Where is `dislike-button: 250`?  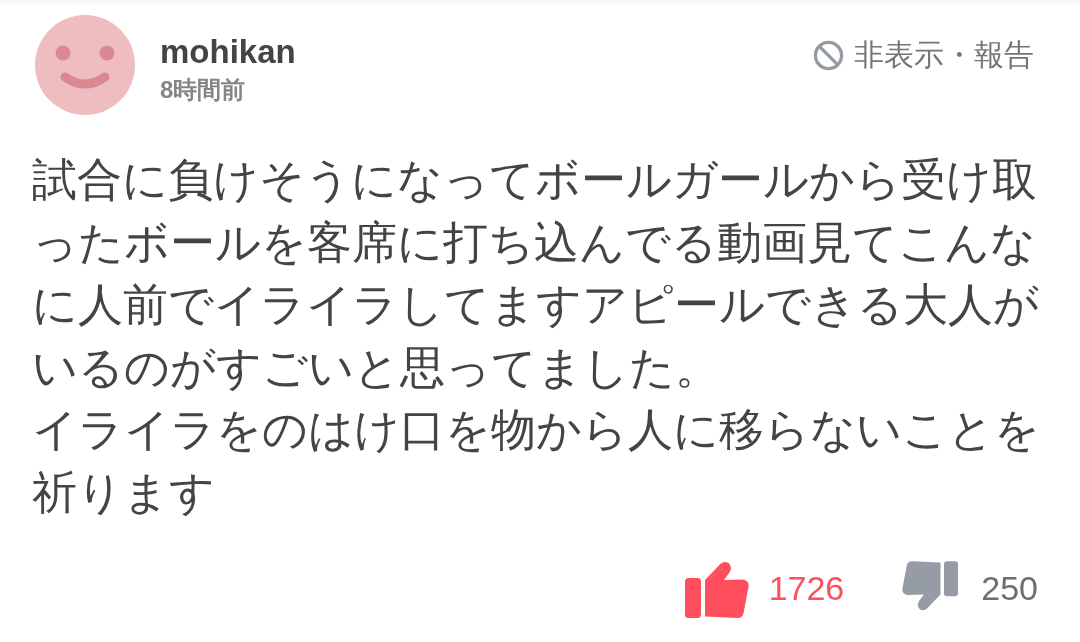
dislike-button: 250 is located at coordinates (970, 588).